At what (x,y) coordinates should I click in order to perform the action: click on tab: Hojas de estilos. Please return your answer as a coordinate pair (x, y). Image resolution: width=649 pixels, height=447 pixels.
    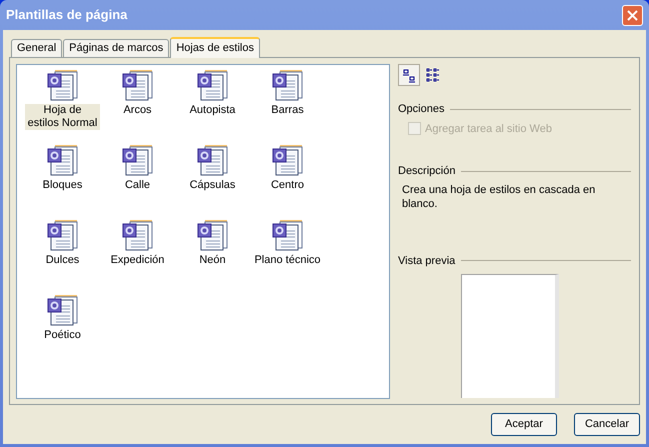
    Looking at the image, I should click on (215, 47).